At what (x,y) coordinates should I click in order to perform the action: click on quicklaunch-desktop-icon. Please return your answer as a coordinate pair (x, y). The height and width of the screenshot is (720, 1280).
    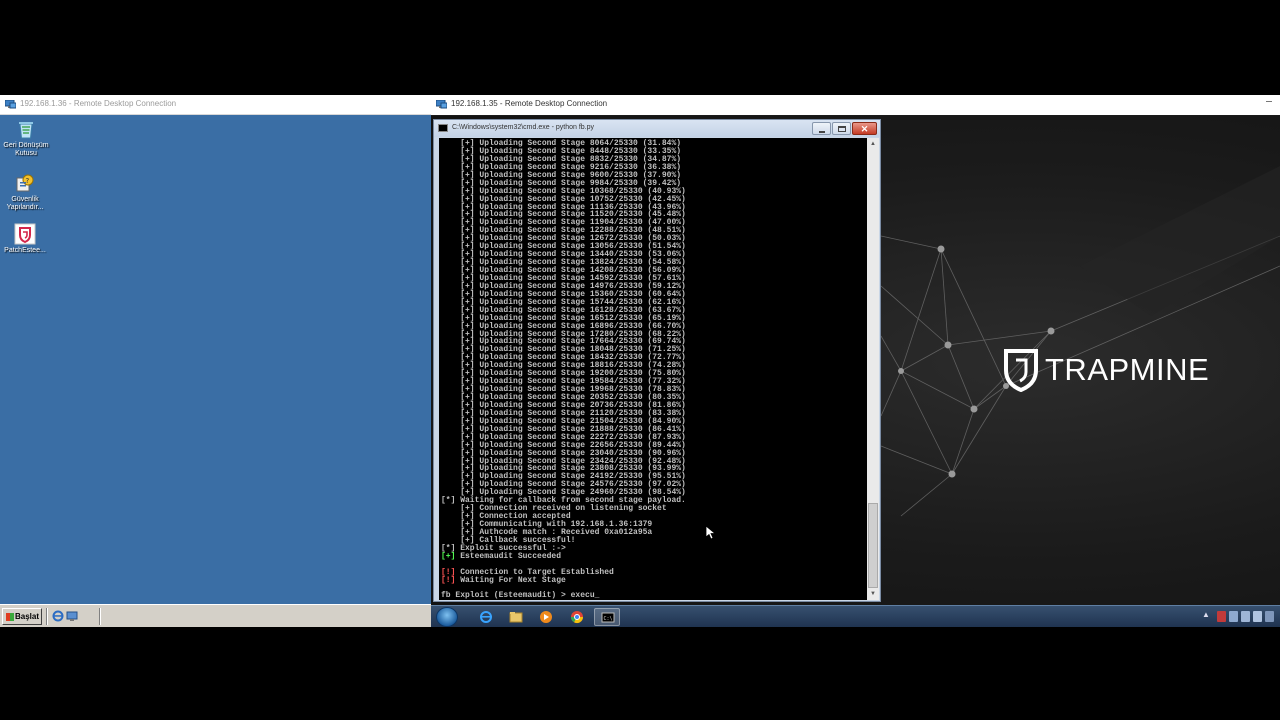
    Looking at the image, I should click on (72, 616).